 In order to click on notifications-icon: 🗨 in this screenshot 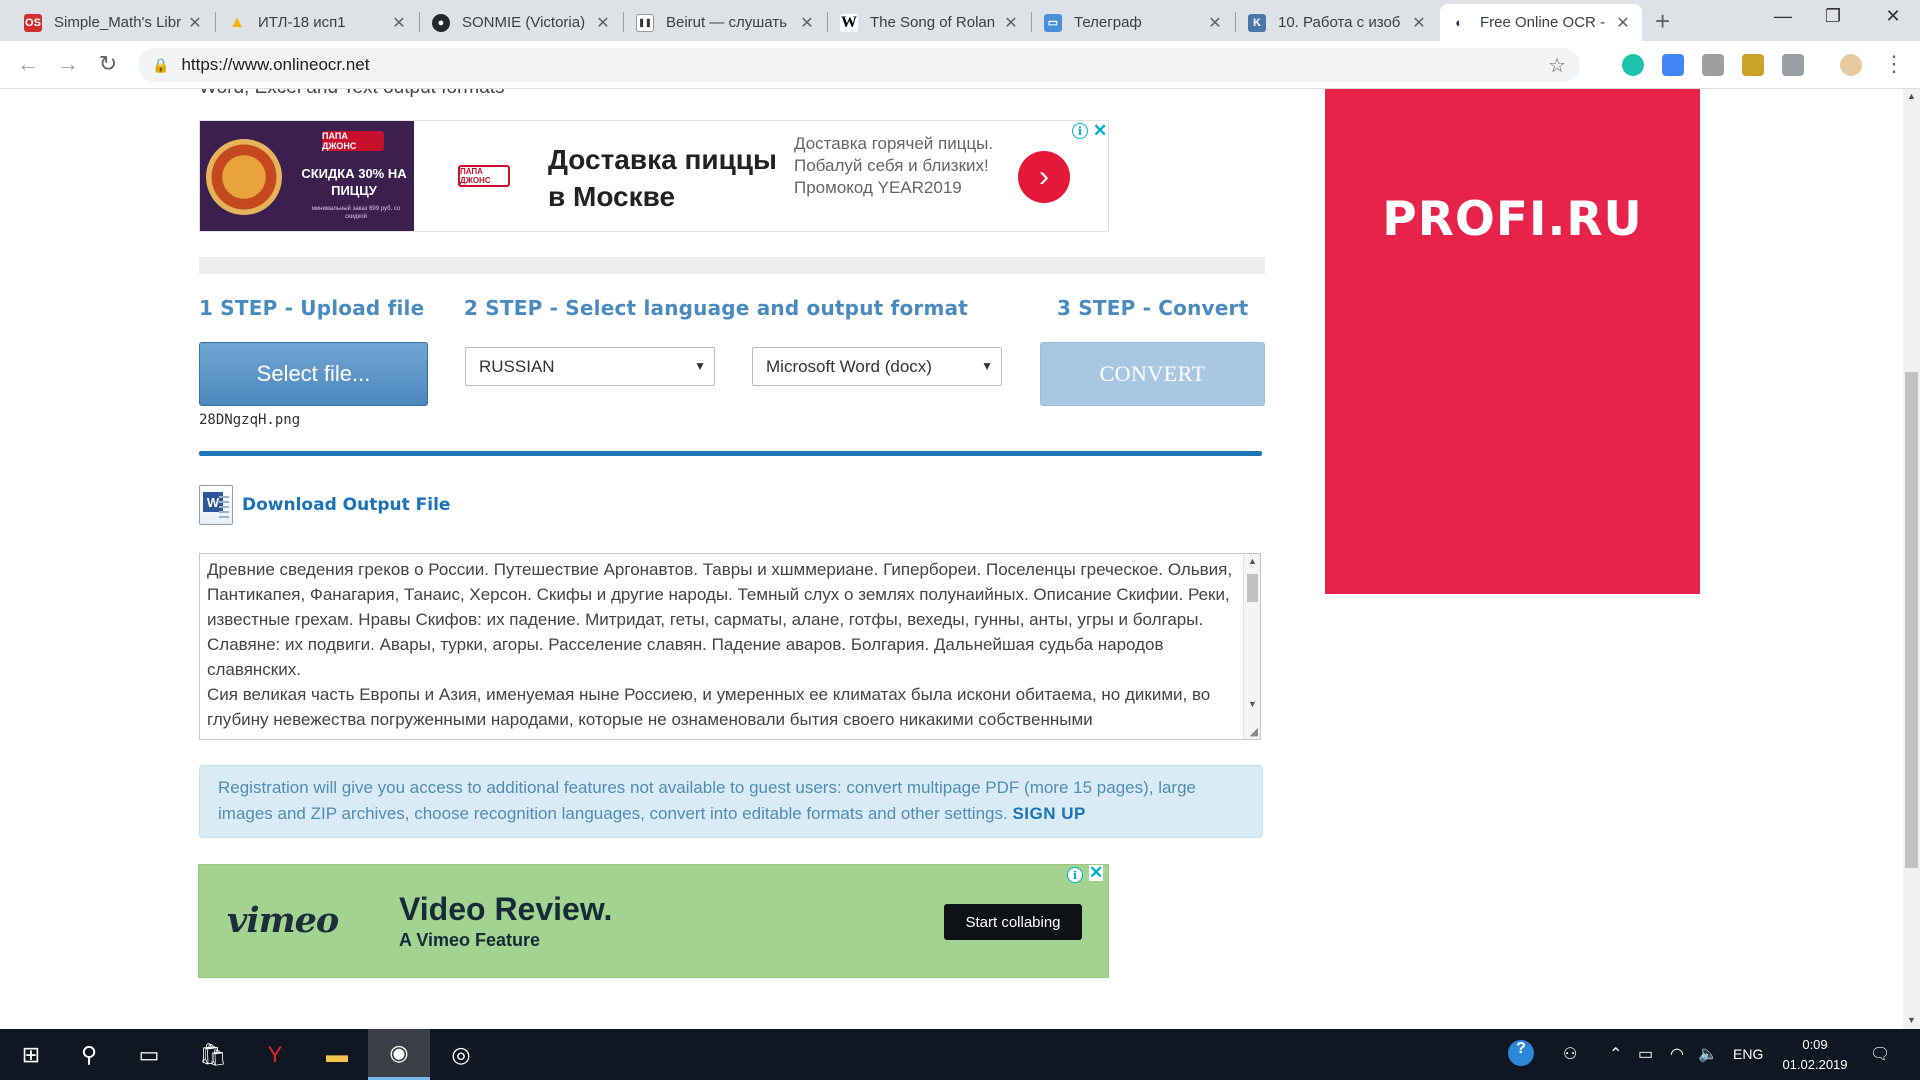, I will do `click(1880, 1054)`.